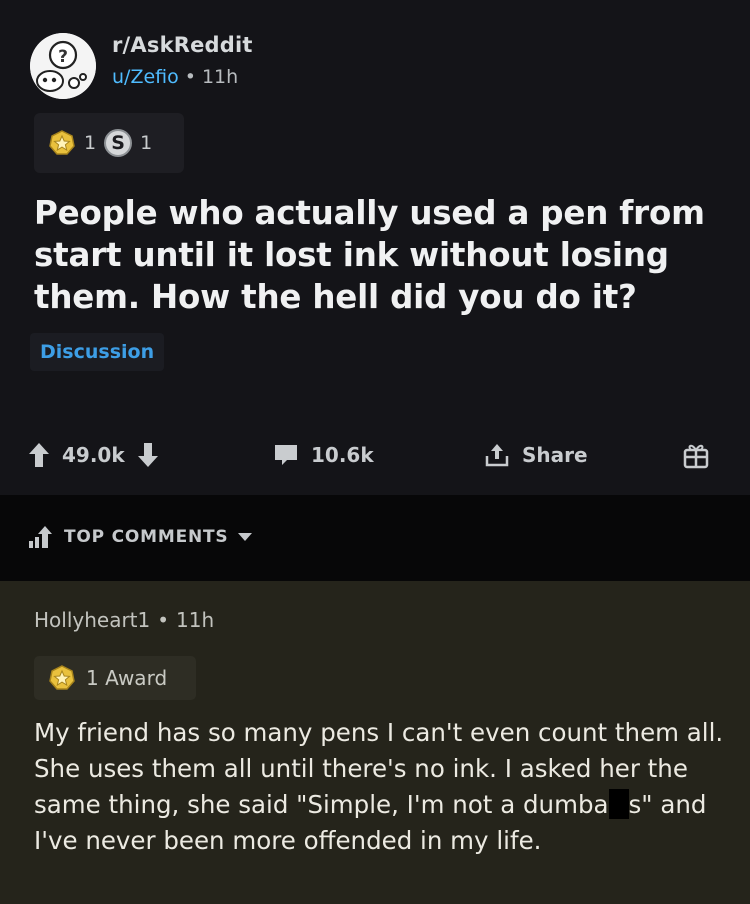 Image resolution: width=750 pixels, height=904 pixels. Describe the element at coordinates (375, 538) in the screenshot. I see `comment-sort-bar: TOP COMMENTS` at that location.